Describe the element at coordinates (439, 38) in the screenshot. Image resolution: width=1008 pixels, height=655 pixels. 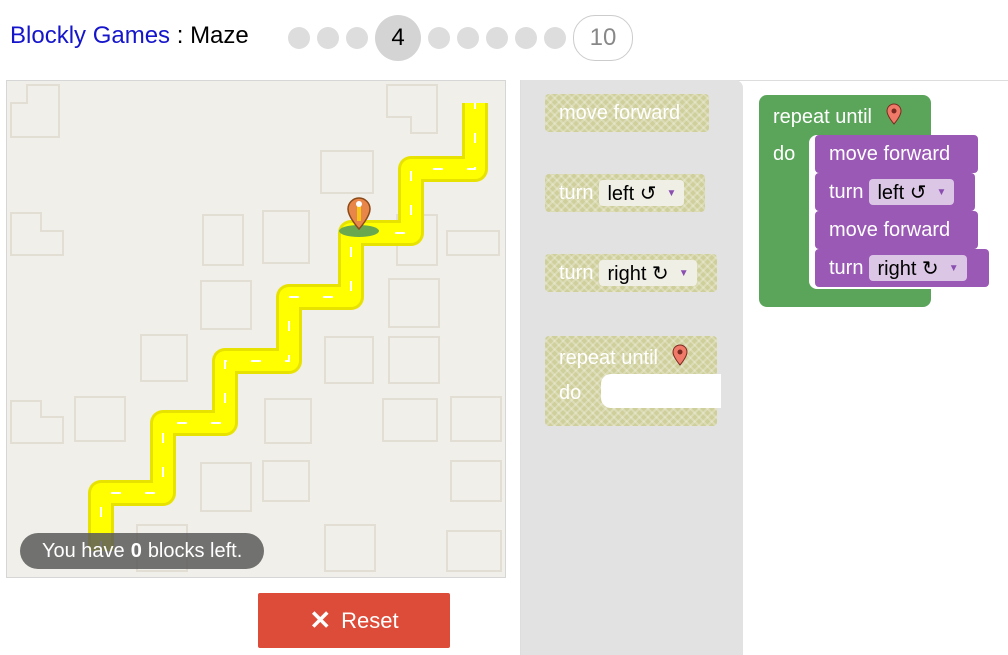
I see `level-5-link` at that location.